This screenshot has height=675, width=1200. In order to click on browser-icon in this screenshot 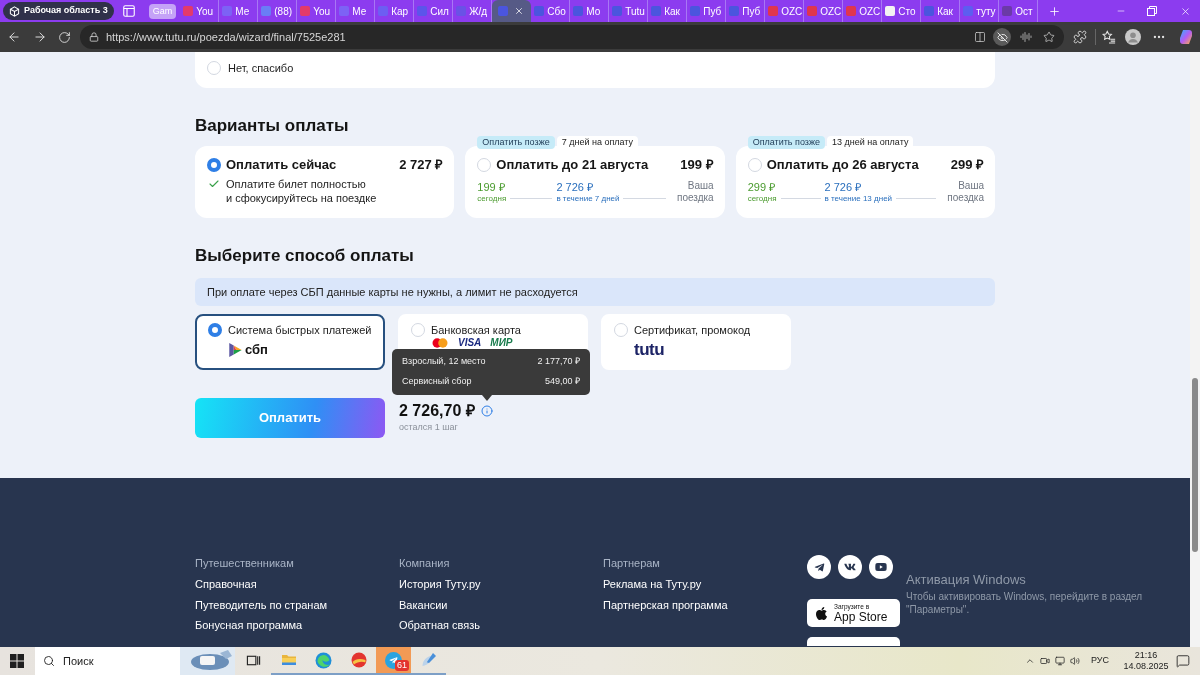, I will do `click(323, 660)`.